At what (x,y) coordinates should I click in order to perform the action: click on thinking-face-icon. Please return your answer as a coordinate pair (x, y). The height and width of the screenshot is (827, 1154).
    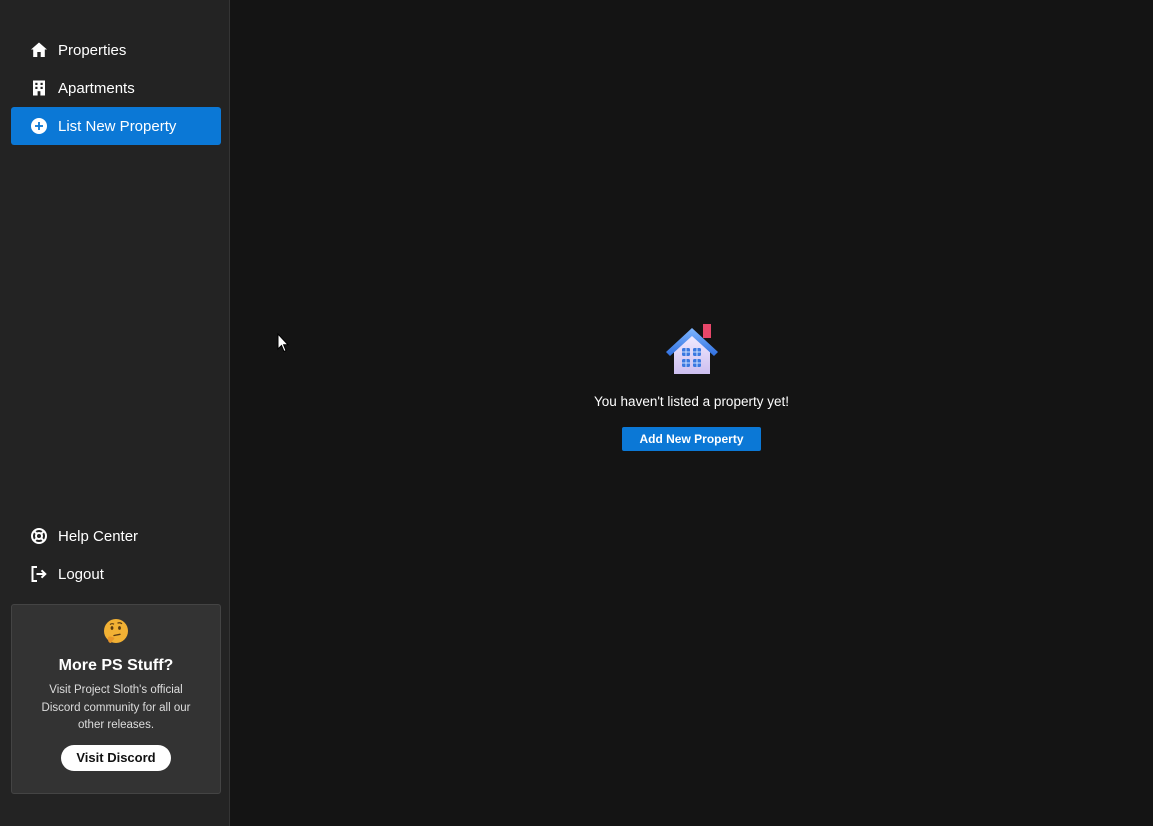
    Looking at the image, I should click on (116, 631).